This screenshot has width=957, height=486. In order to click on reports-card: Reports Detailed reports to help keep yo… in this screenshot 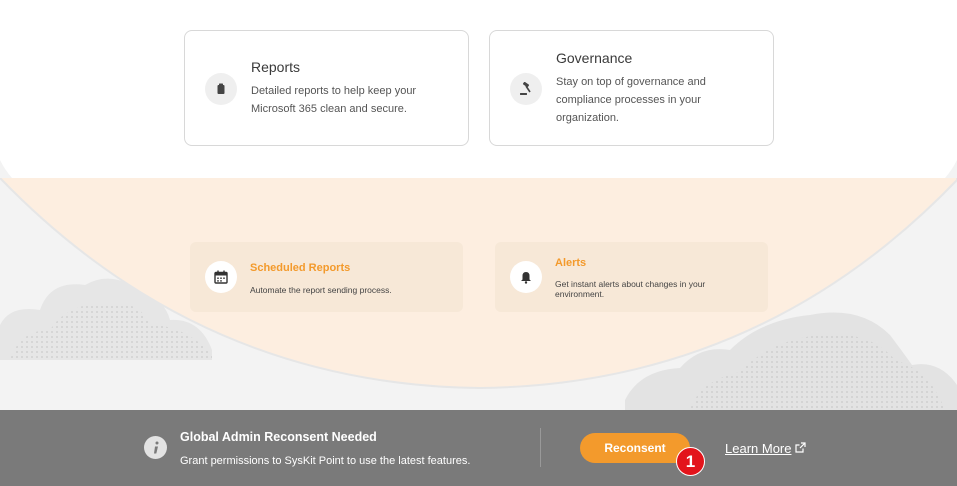, I will do `click(326, 88)`.